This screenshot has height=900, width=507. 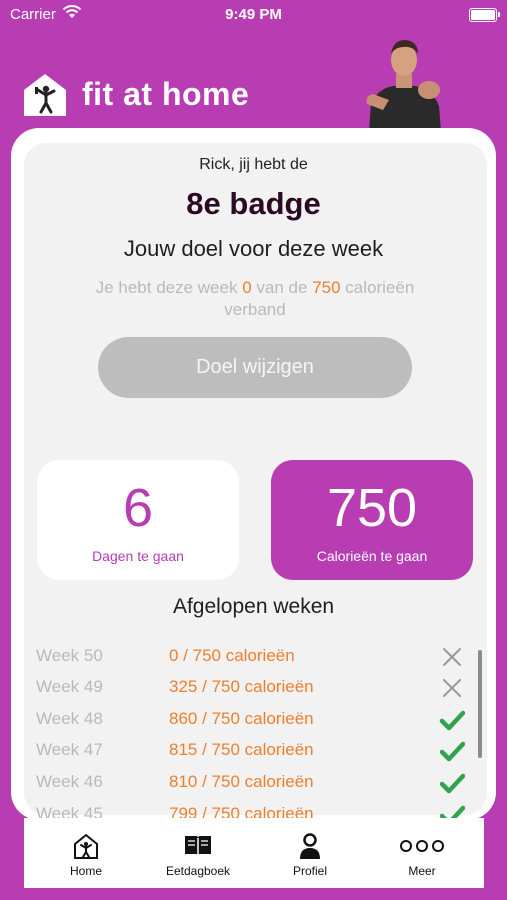 What do you see at coordinates (198, 846) in the screenshot?
I see `book-icon` at bounding box center [198, 846].